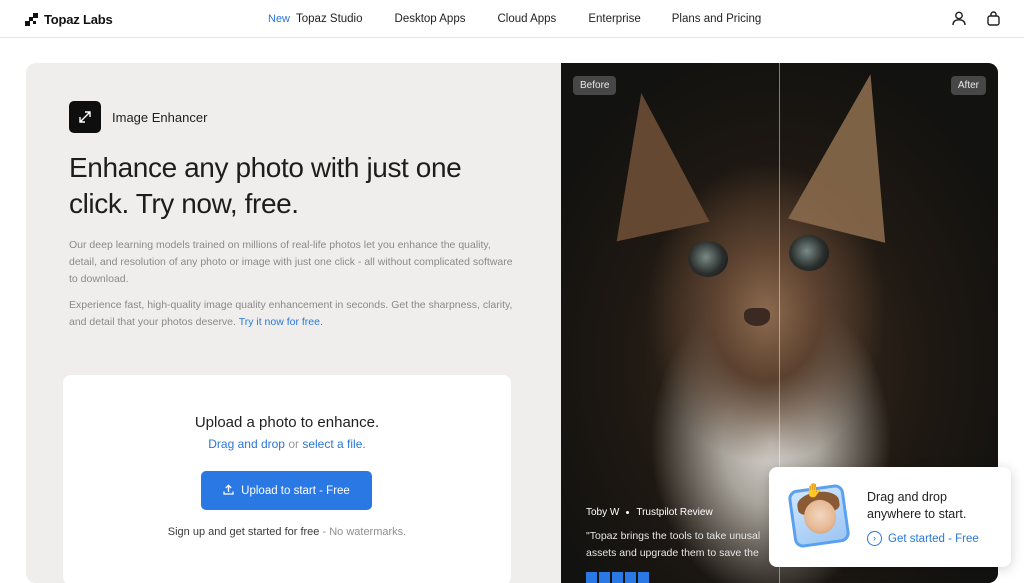  Describe the element at coordinates (933, 538) in the screenshot. I see `get-started-label: Get started - Free` at that location.